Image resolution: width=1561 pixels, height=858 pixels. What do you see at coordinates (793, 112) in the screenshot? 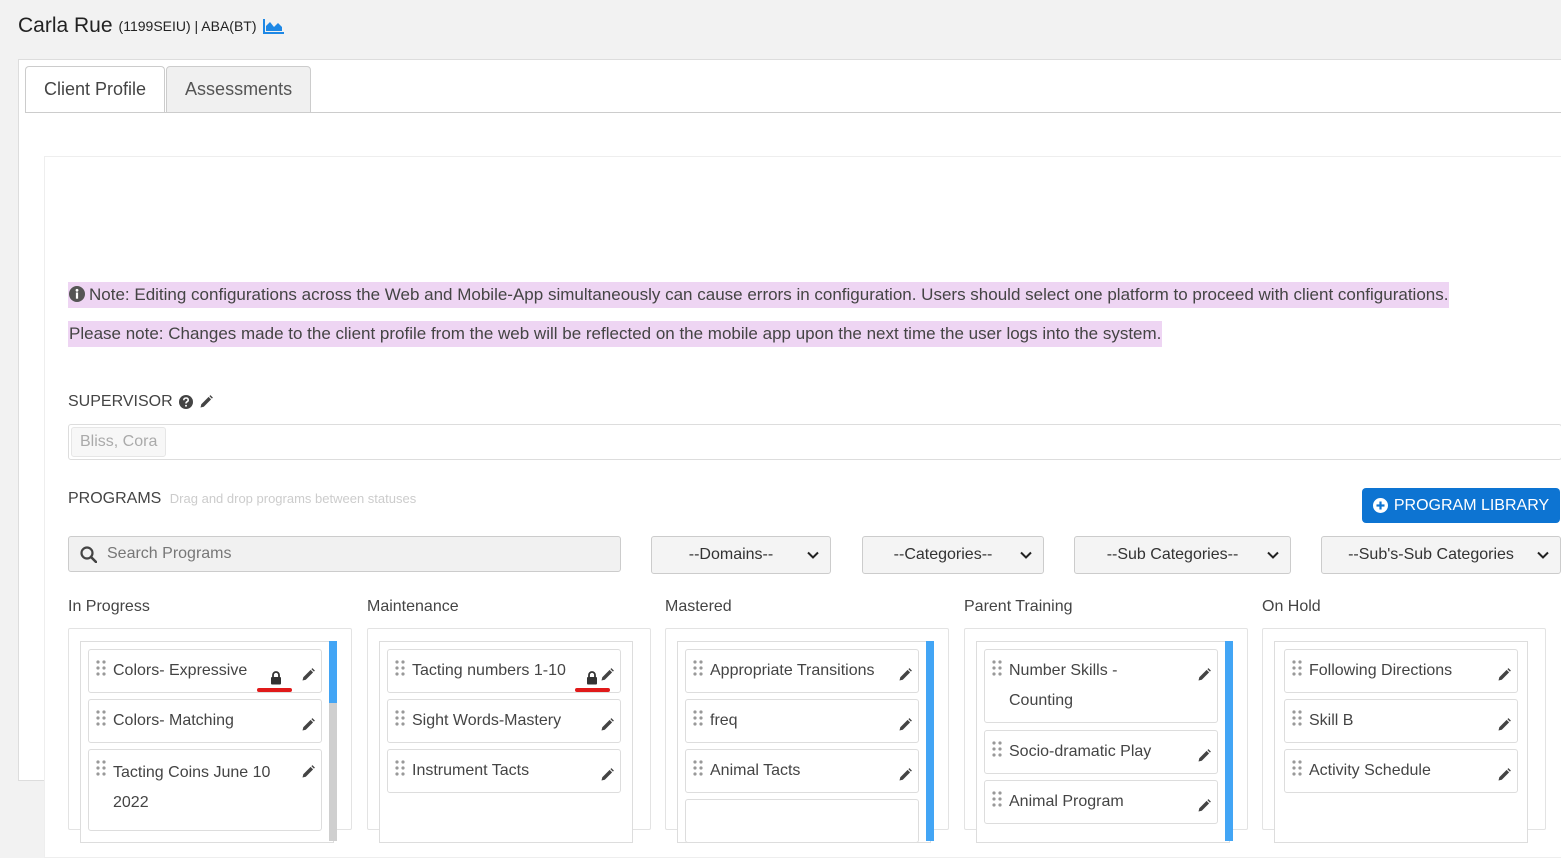
I see `tabs-divider` at bounding box center [793, 112].